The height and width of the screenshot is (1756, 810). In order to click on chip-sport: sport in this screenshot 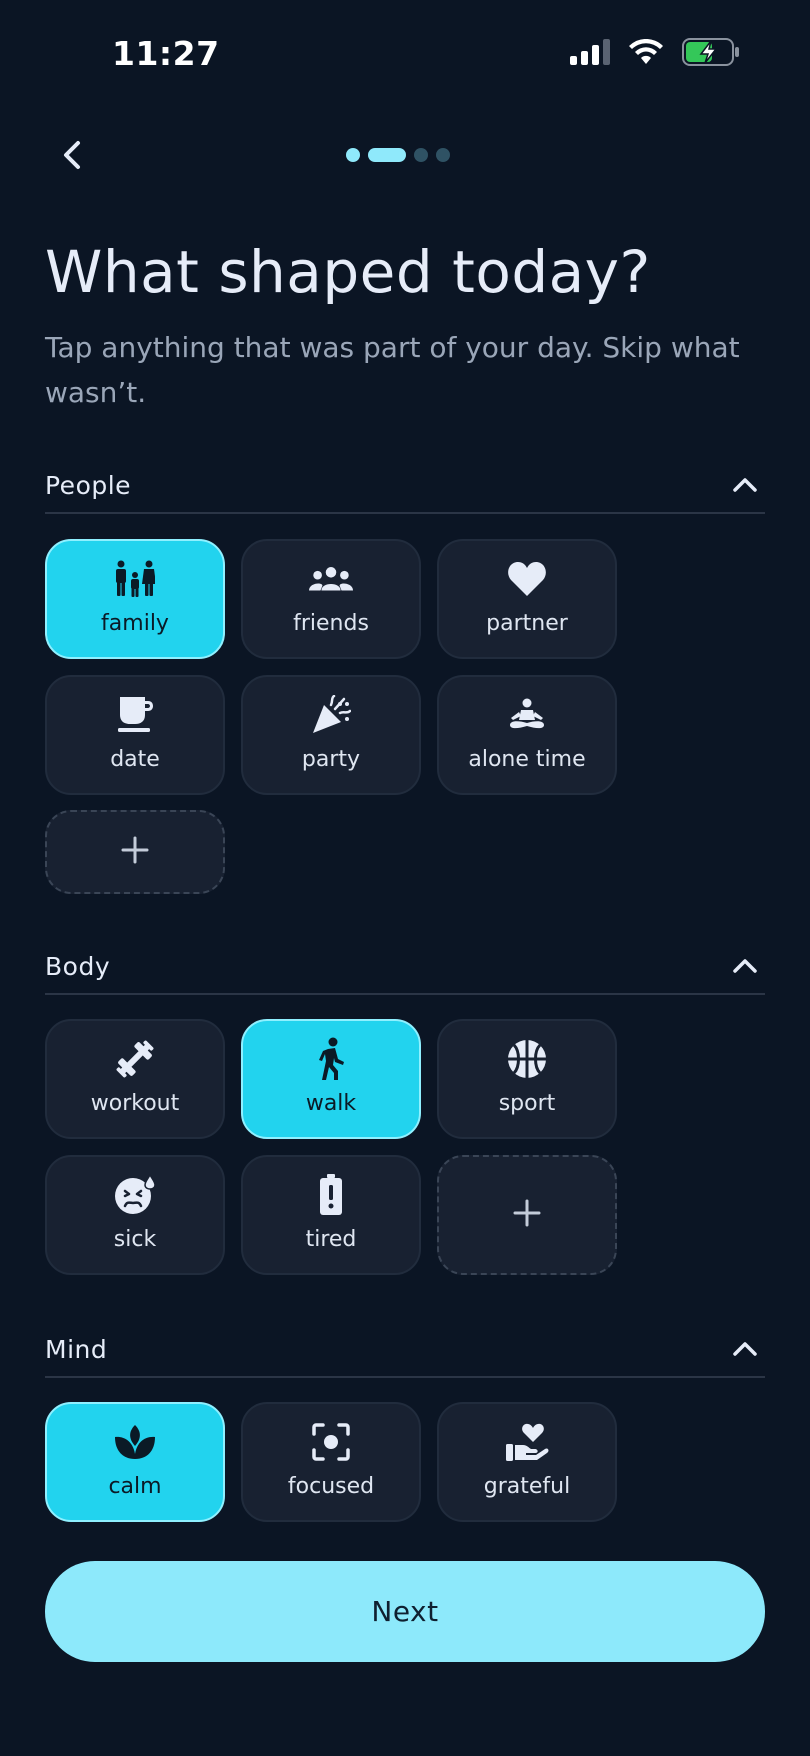, I will do `click(527, 1079)`.